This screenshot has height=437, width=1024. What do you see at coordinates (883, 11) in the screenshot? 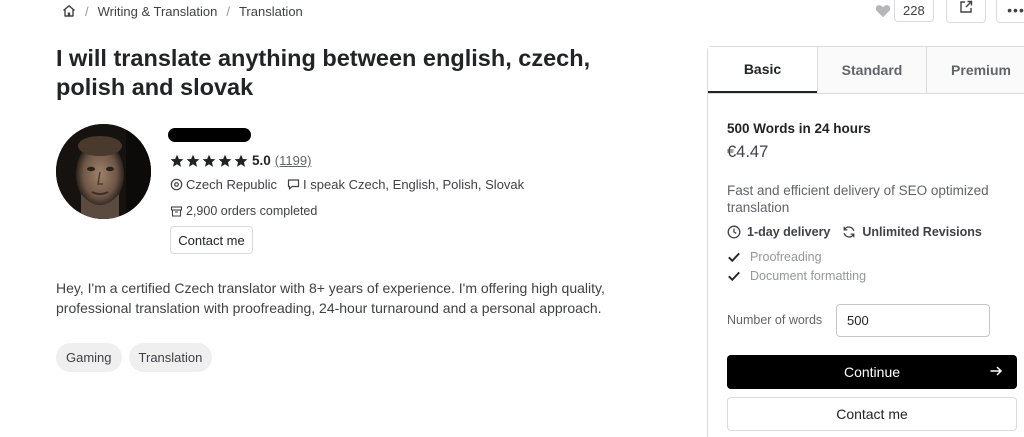
I see `heart-icon` at bounding box center [883, 11].